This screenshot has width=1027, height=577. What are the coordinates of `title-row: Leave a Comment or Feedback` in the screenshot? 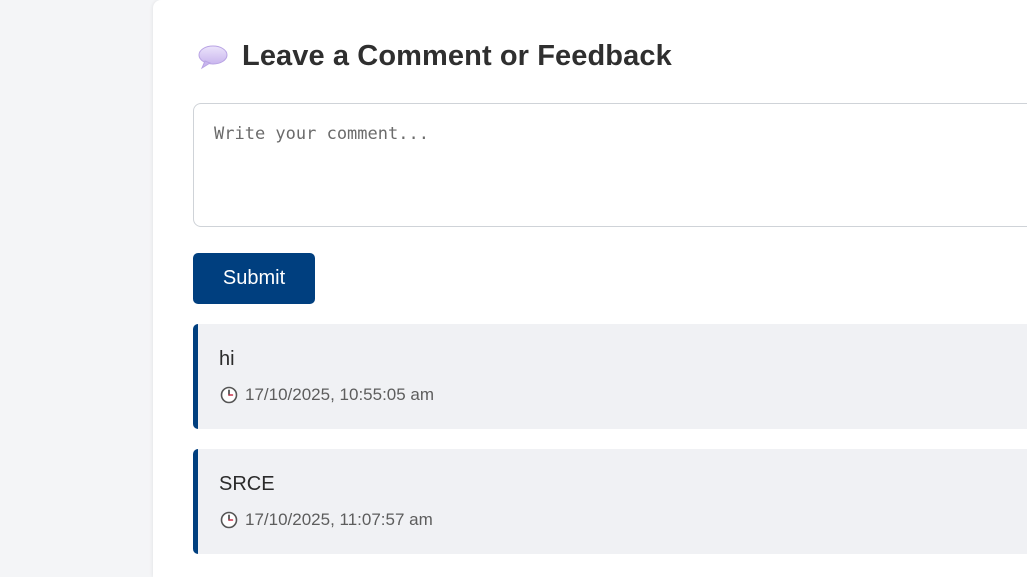 It's located at (434, 56).